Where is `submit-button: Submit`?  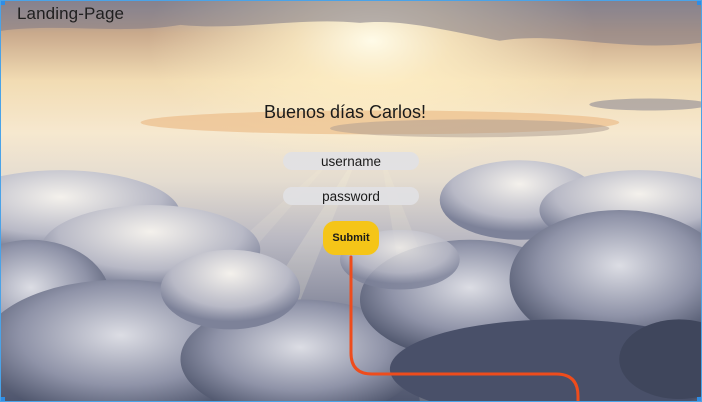 submit-button: Submit is located at coordinates (351, 238).